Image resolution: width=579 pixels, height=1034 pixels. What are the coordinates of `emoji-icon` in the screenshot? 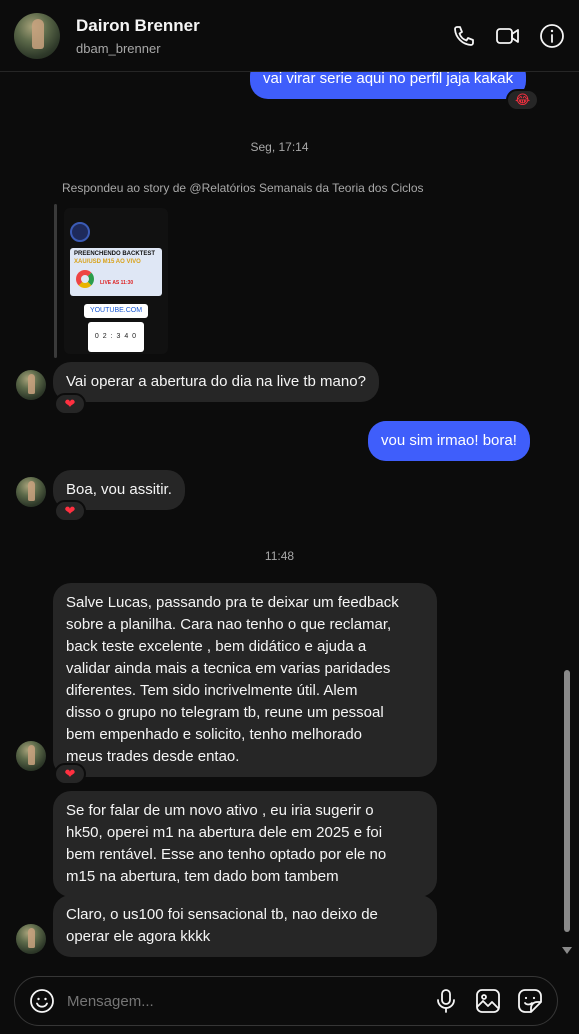 It's located at (42, 1001).